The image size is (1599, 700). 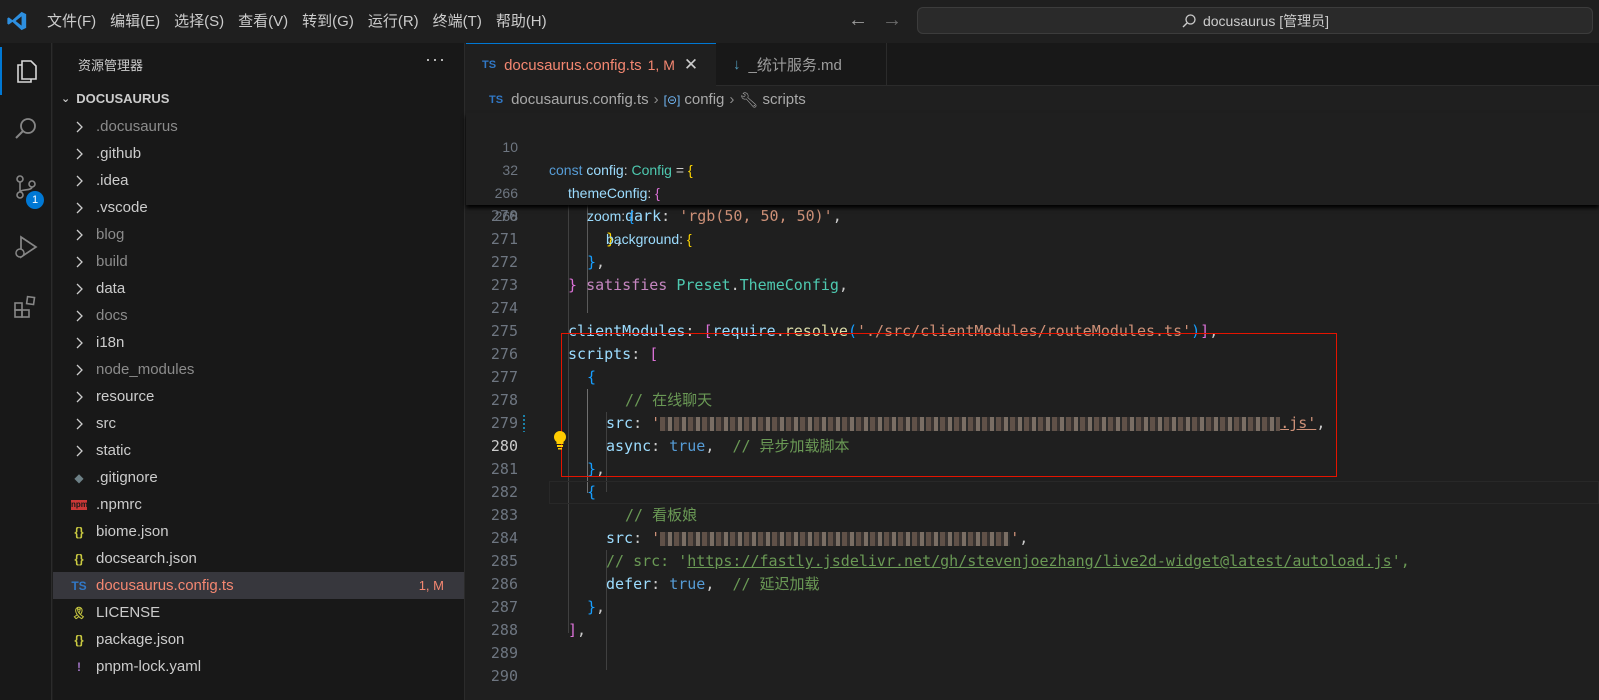 What do you see at coordinates (457, 21) in the screenshot?
I see `menu-terminal: 终端(T)` at bounding box center [457, 21].